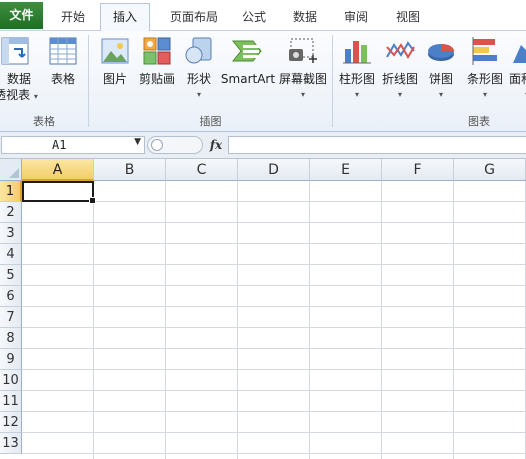  Describe the element at coordinates (21, 15) in the screenshot. I see `tab-file: 文件` at that location.